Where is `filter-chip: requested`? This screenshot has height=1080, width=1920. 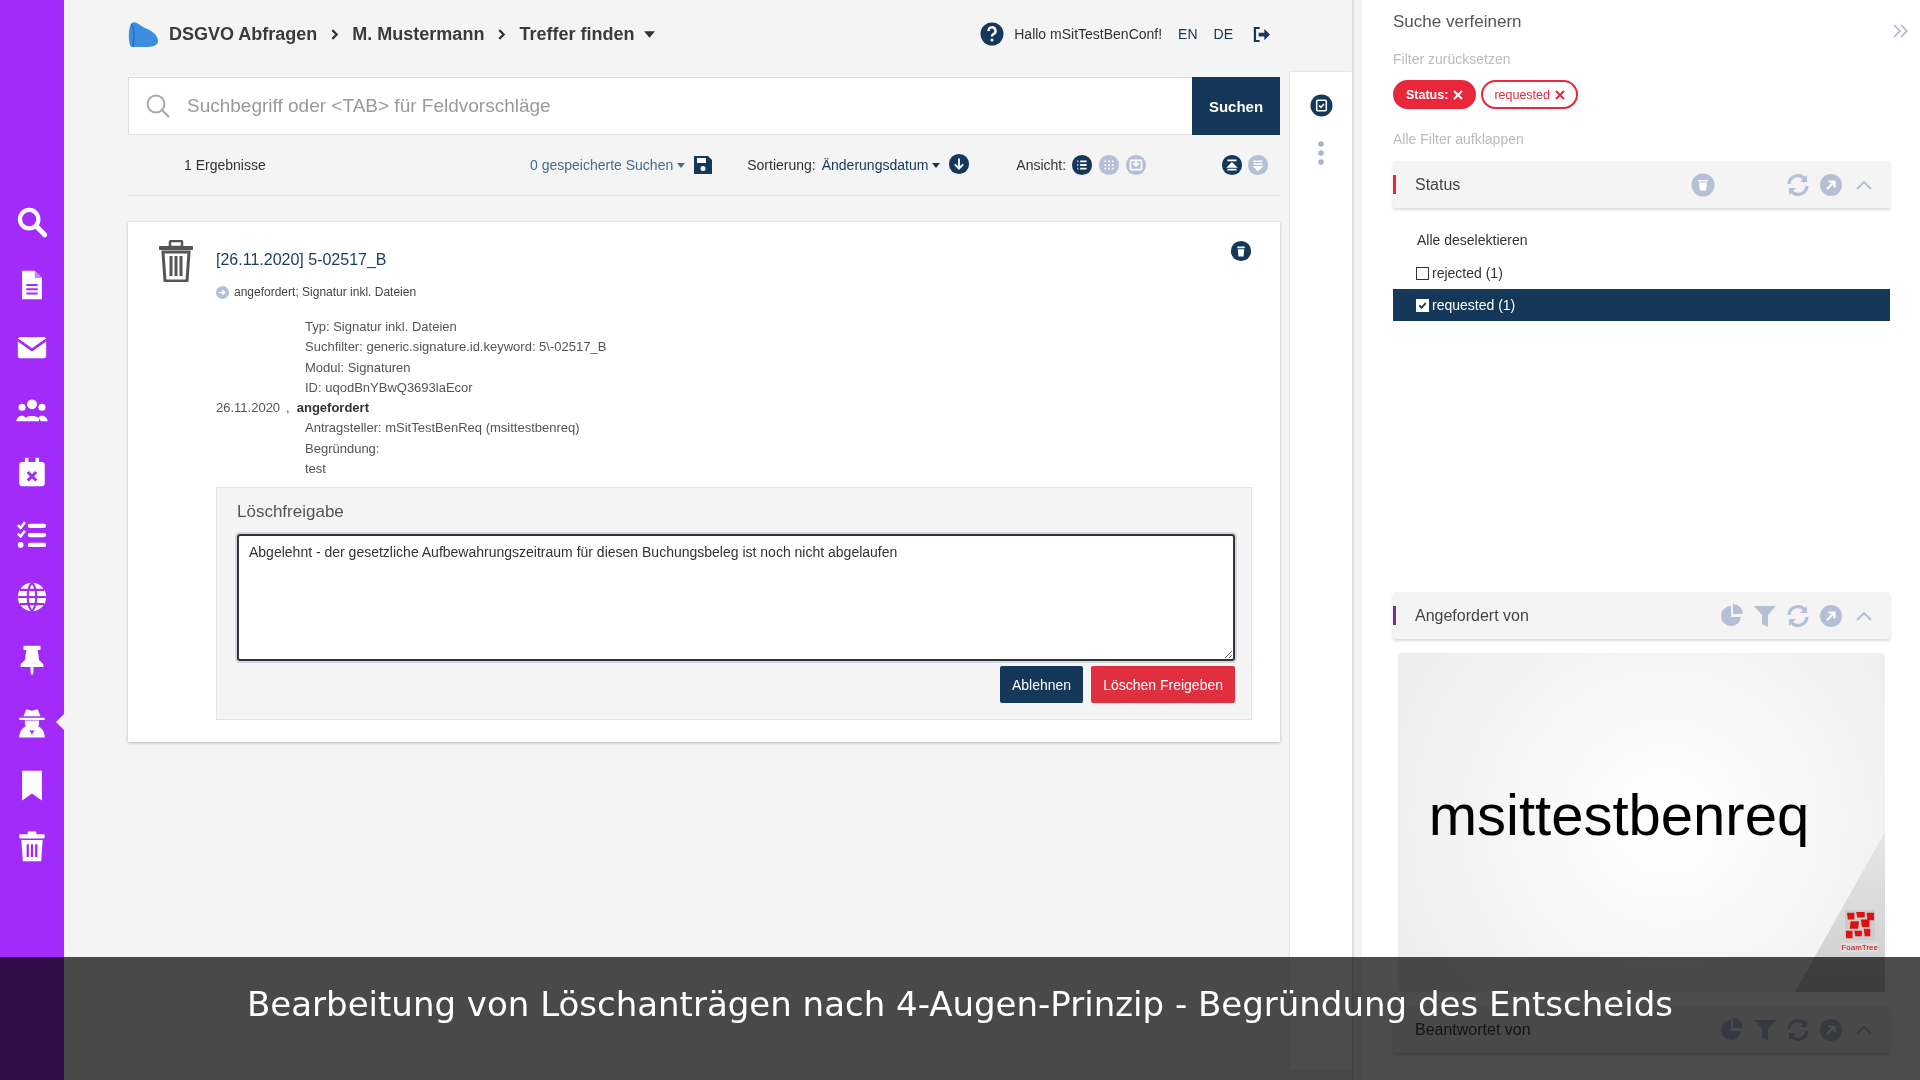 filter-chip: requested is located at coordinates (1529, 94).